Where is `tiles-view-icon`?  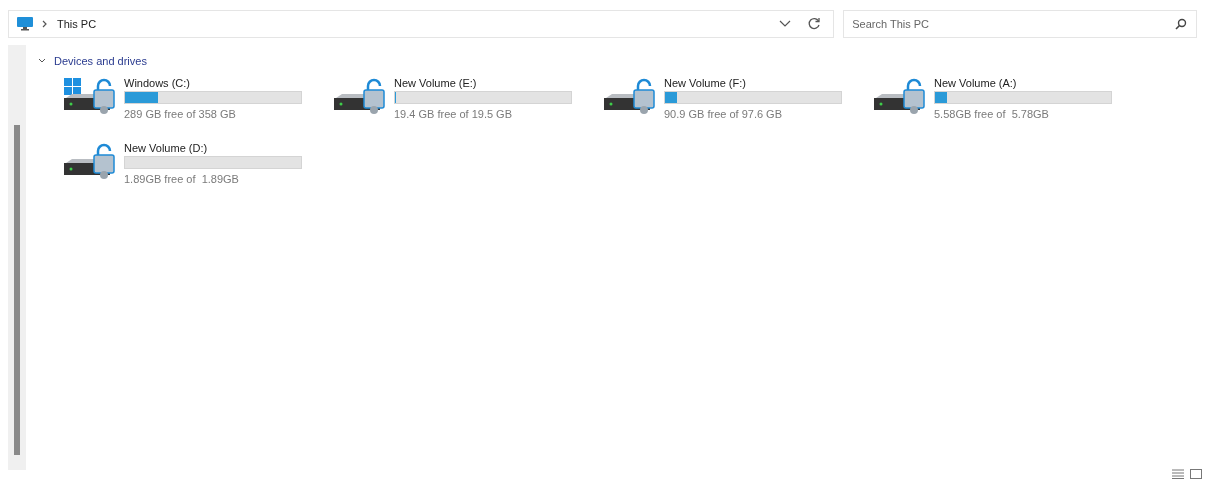 tiles-view-icon is located at coordinates (1196, 474).